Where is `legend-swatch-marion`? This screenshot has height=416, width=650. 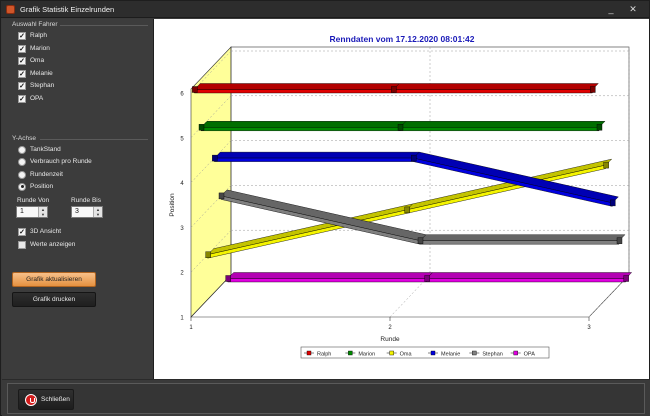
legend-swatch-marion is located at coordinates (350, 353).